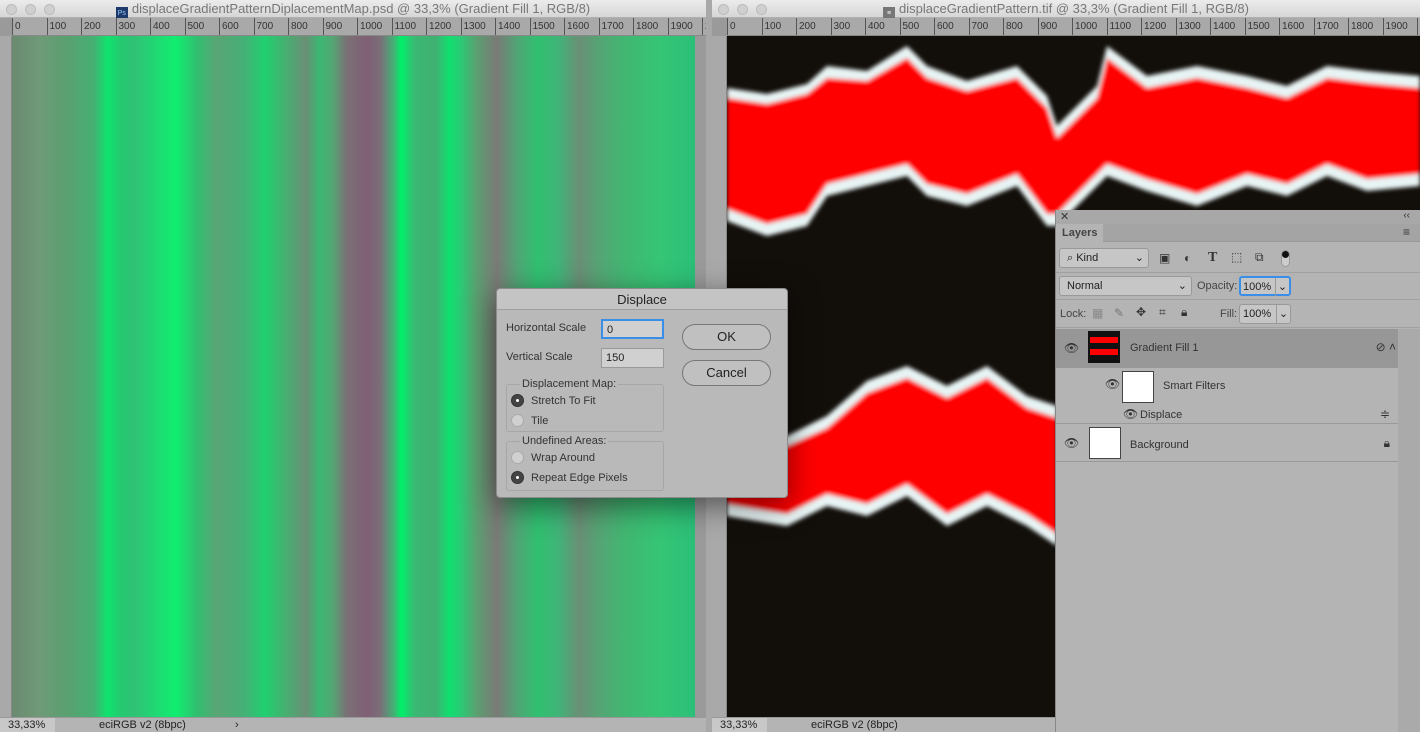  Describe the element at coordinates (726, 373) in the screenshot. I see `cancel-button: Cancel` at that location.